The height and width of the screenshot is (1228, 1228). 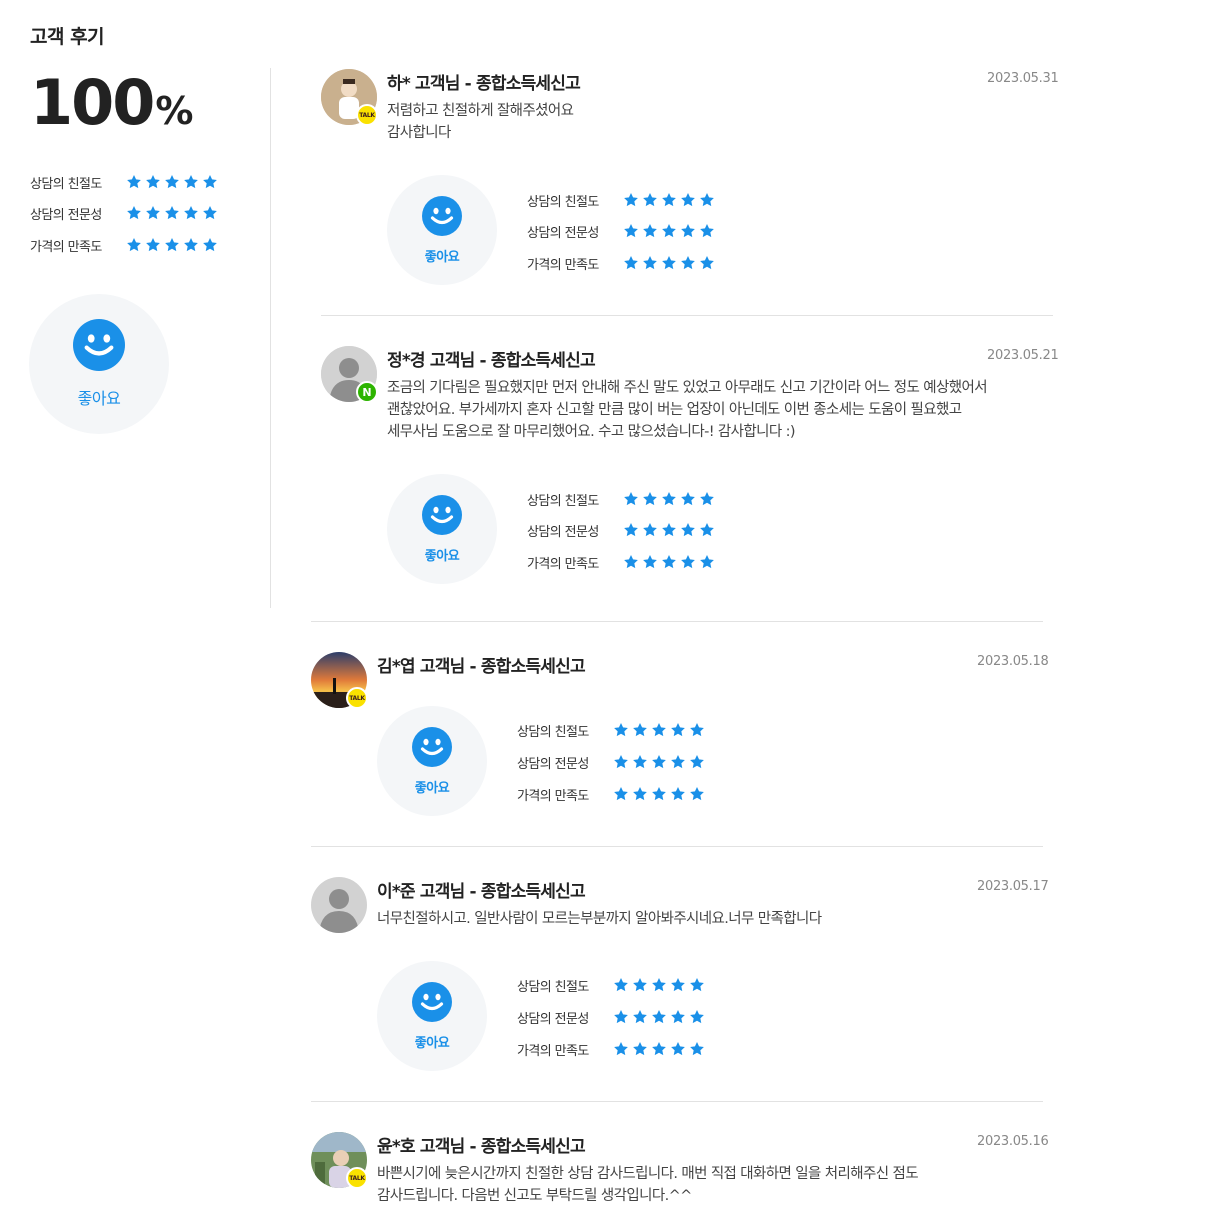 What do you see at coordinates (357, 698) in the screenshot?
I see `kakao-talk-icon: TALK` at bounding box center [357, 698].